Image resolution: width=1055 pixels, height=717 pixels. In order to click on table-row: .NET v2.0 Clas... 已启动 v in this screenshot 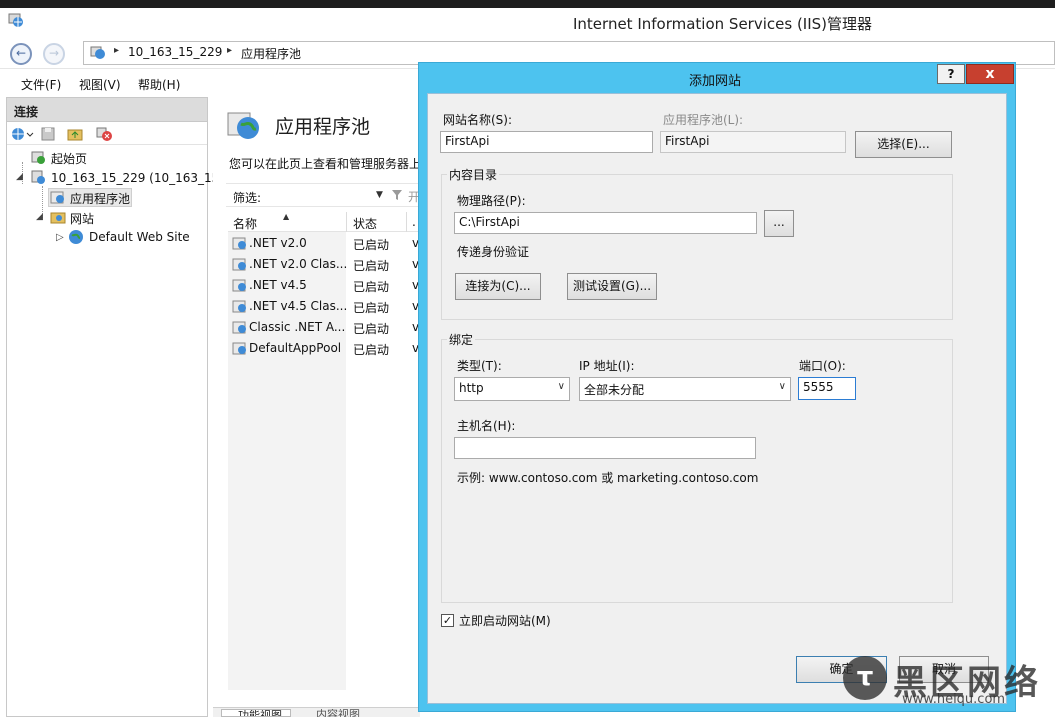, I will do `click(324, 265)`.